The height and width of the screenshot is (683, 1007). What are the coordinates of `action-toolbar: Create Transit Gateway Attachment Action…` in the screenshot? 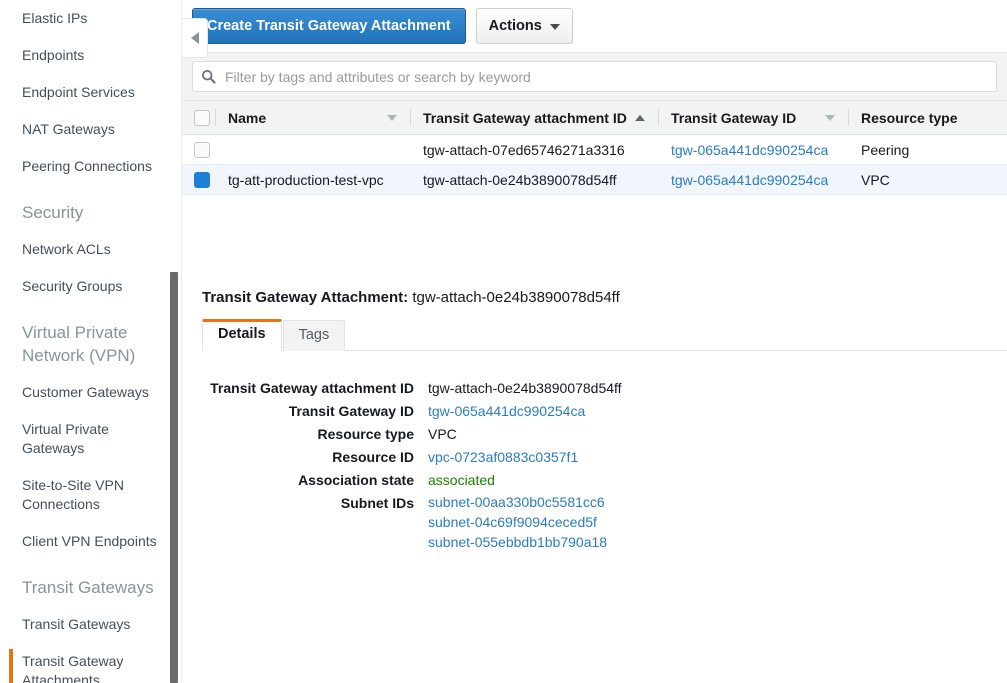 It's located at (594, 26).